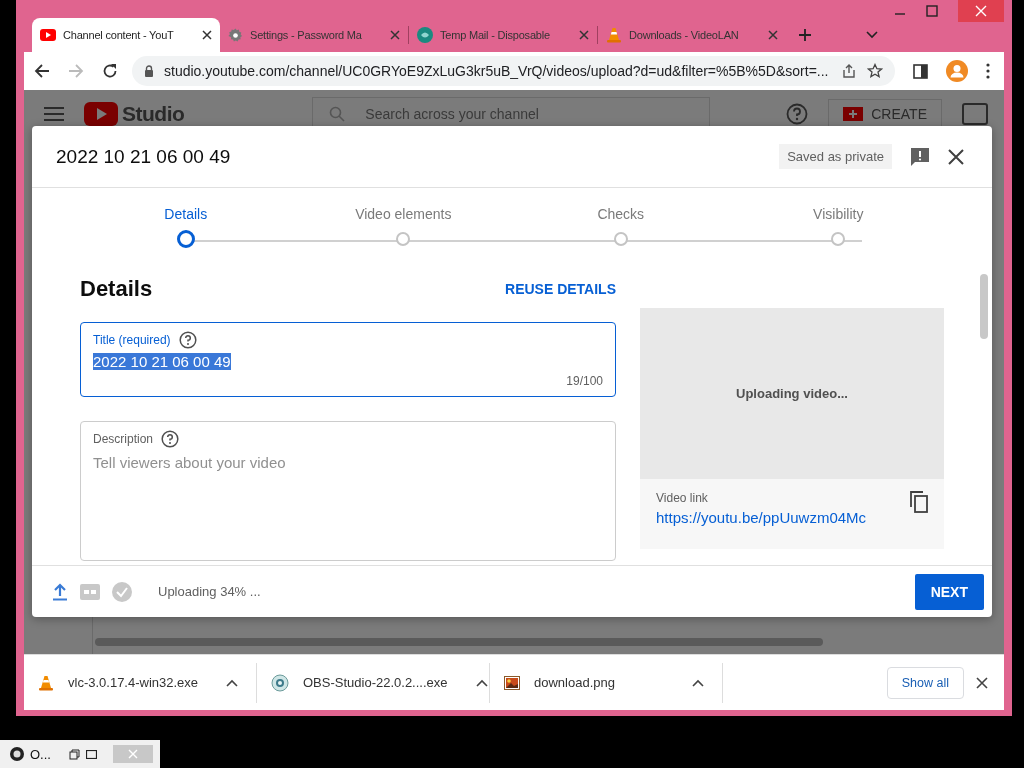  Describe the element at coordinates (17, 754) in the screenshot. I see `app-logo-icon` at that location.